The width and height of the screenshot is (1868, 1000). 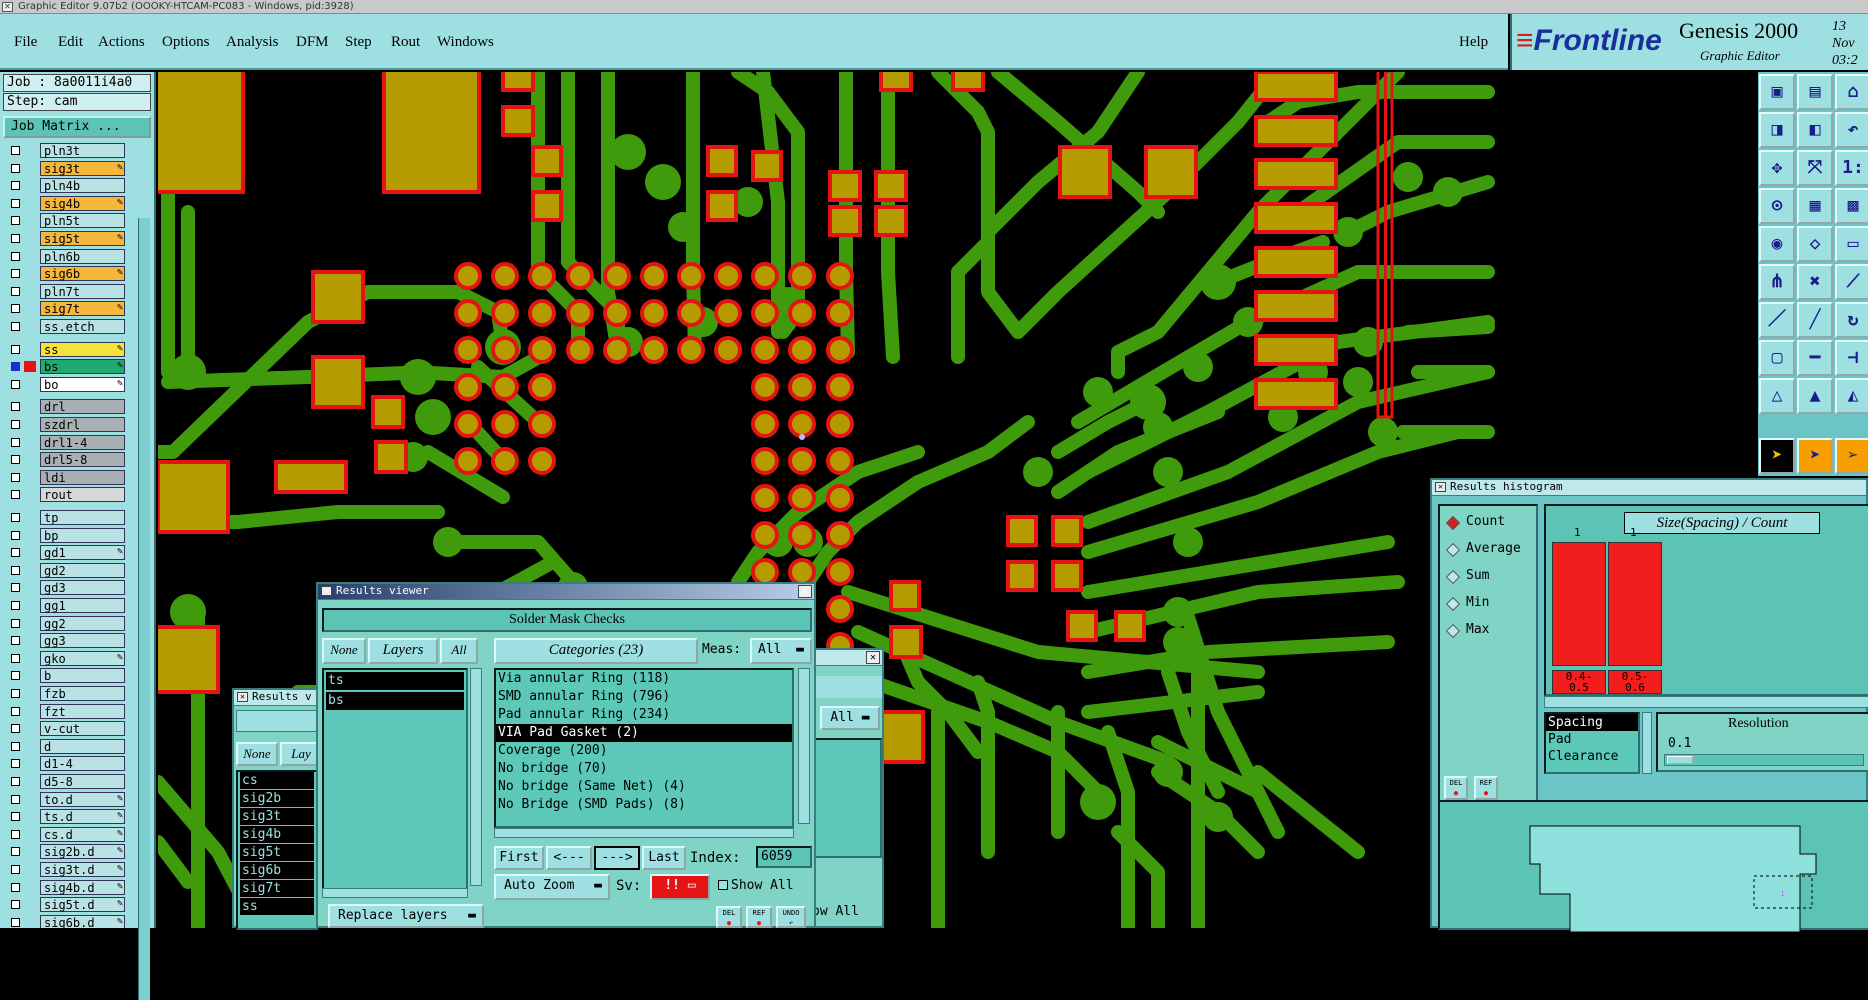 I want to click on none-button: None, so click(x=344, y=651).